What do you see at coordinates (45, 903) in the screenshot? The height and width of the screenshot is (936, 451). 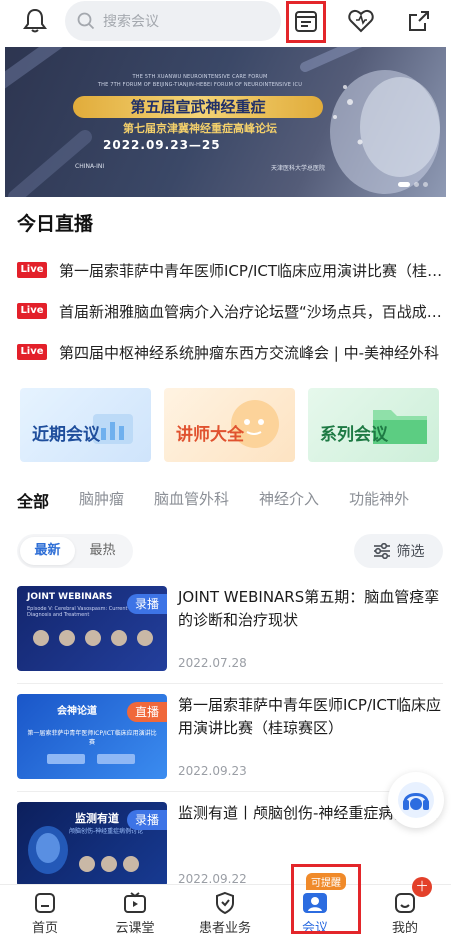 I see `home-icon` at bounding box center [45, 903].